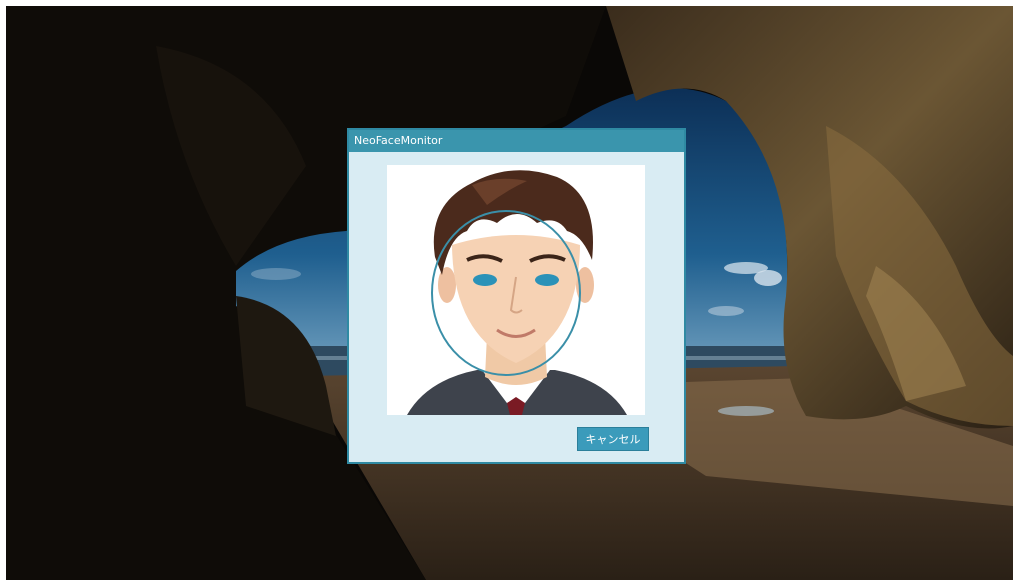  I want to click on face-camera-preview, so click(516, 290).